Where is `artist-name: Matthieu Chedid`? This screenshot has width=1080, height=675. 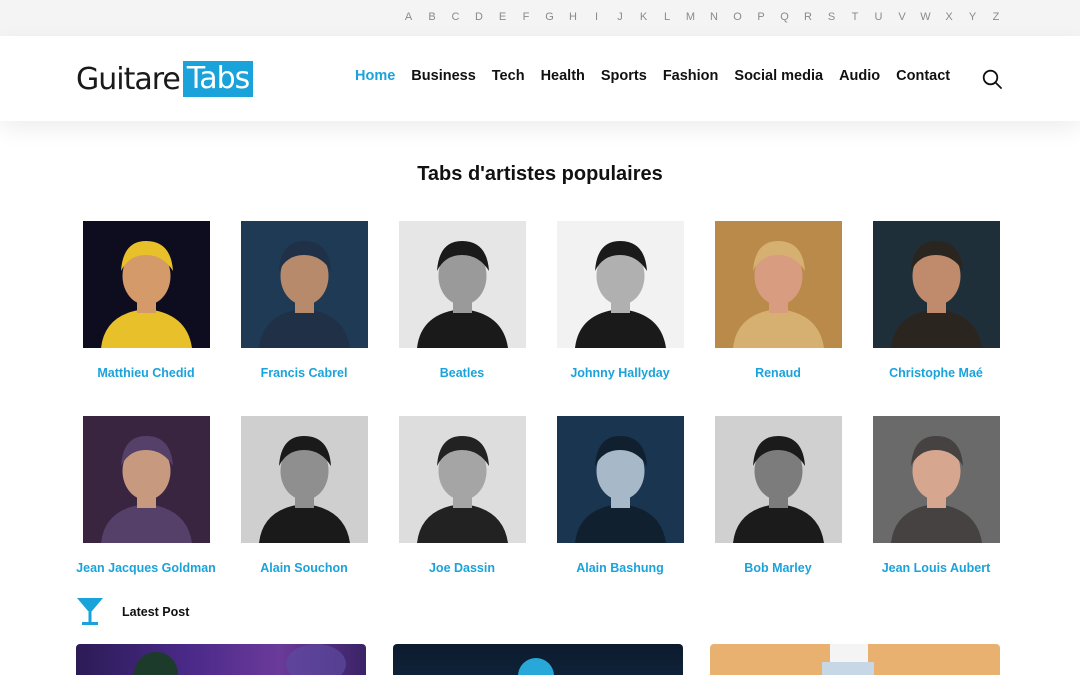 artist-name: Matthieu Chedid is located at coordinates (146, 373).